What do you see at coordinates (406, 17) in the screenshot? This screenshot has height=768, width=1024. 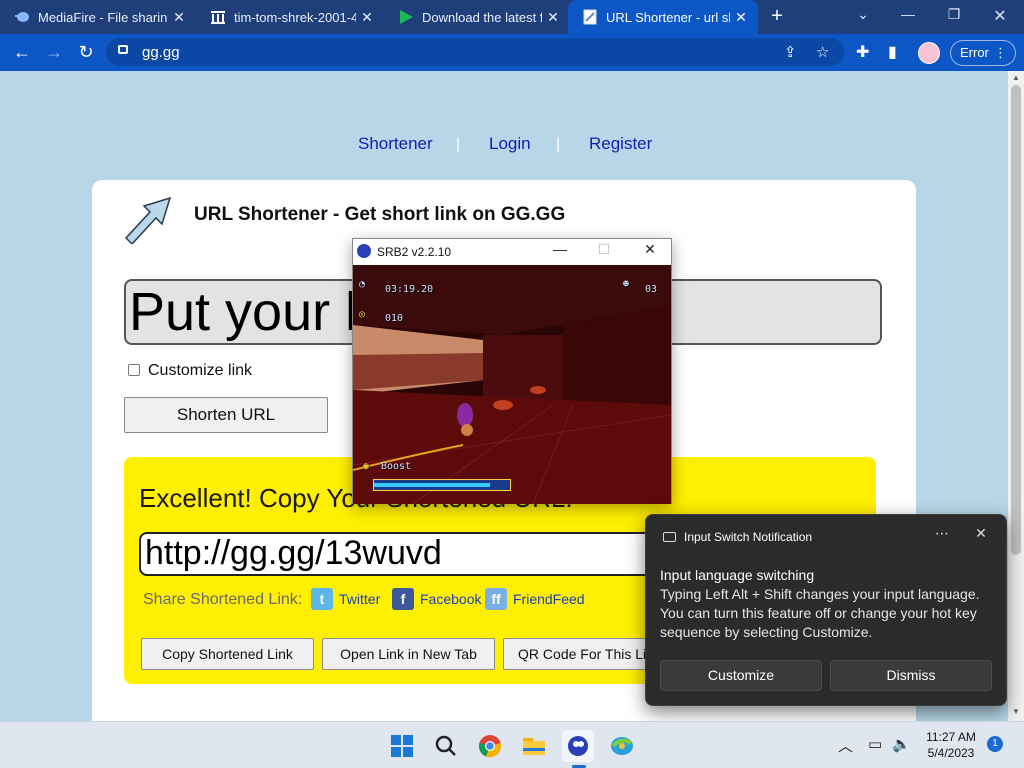 I see `flag-icon` at bounding box center [406, 17].